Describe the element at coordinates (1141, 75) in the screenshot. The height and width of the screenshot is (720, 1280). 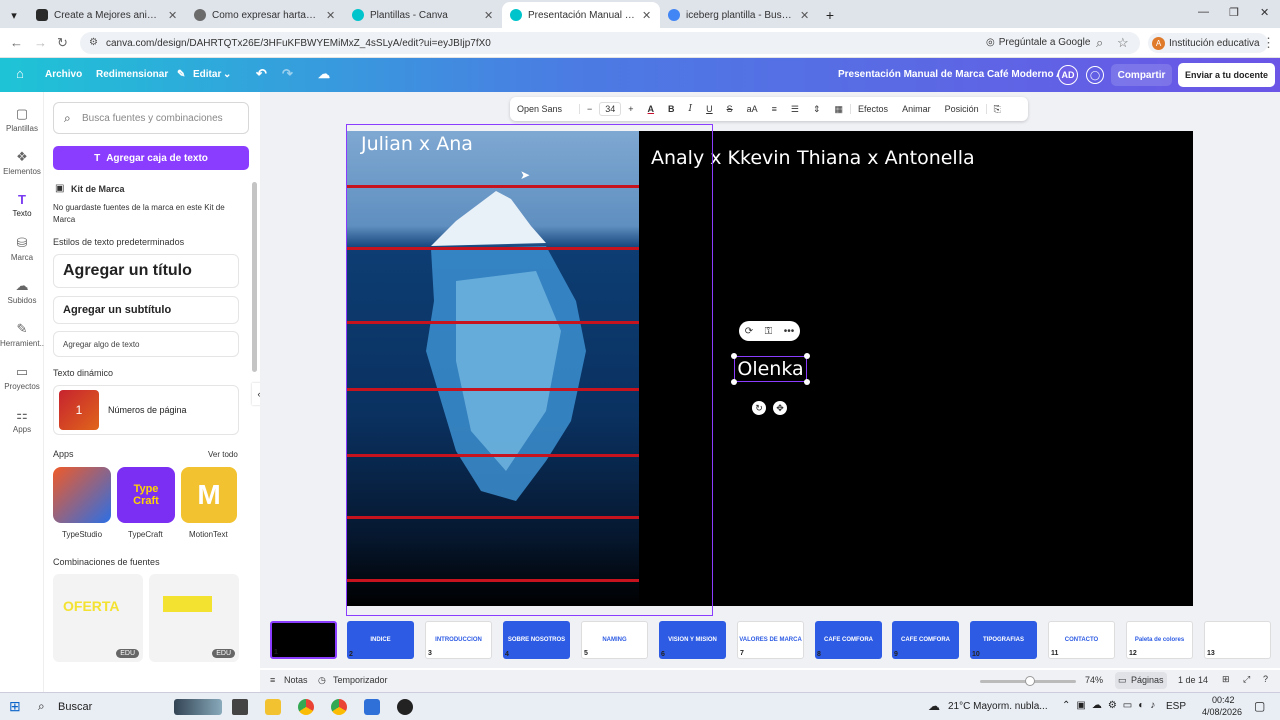
I see `compartir-button: Compartir` at that location.